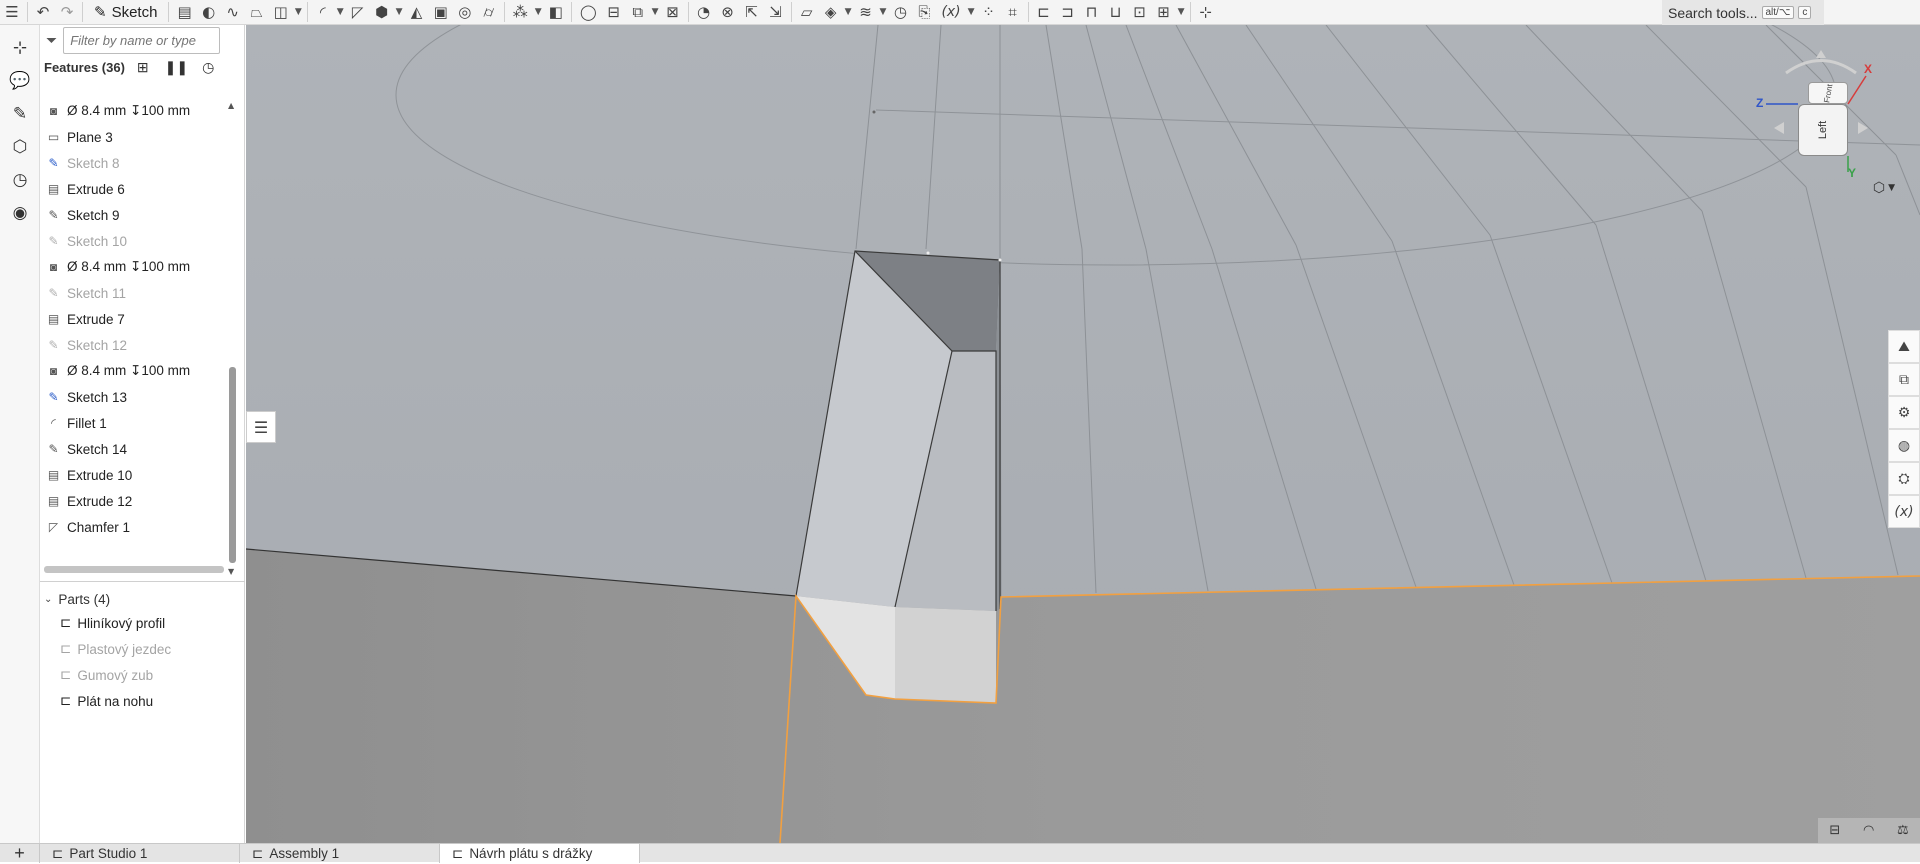 The width and height of the screenshot is (1920, 864). What do you see at coordinates (1904, 478) in the screenshot?
I see `render-studio-icon: ⛭` at bounding box center [1904, 478].